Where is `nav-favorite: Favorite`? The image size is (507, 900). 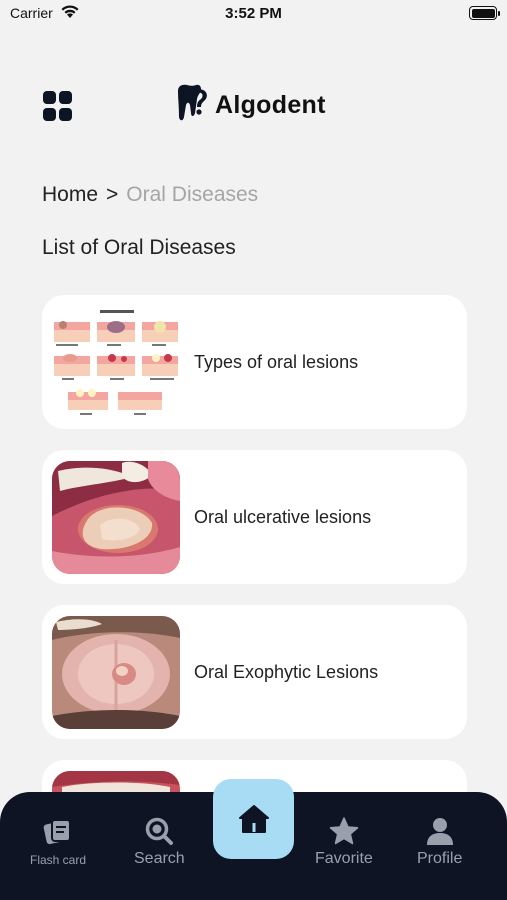
nav-favorite: Favorite is located at coordinates (344, 841).